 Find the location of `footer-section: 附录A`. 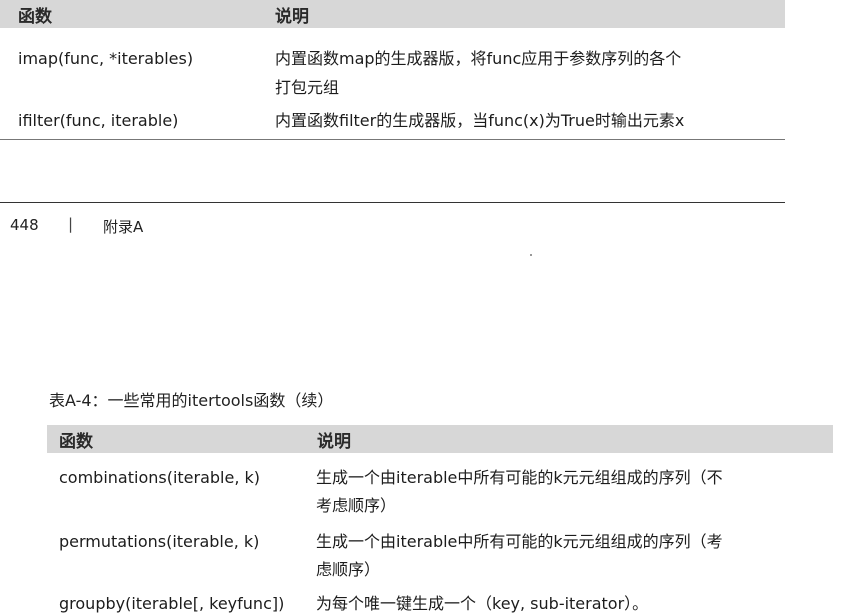

footer-section: 附录A is located at coordinates (123, 227).